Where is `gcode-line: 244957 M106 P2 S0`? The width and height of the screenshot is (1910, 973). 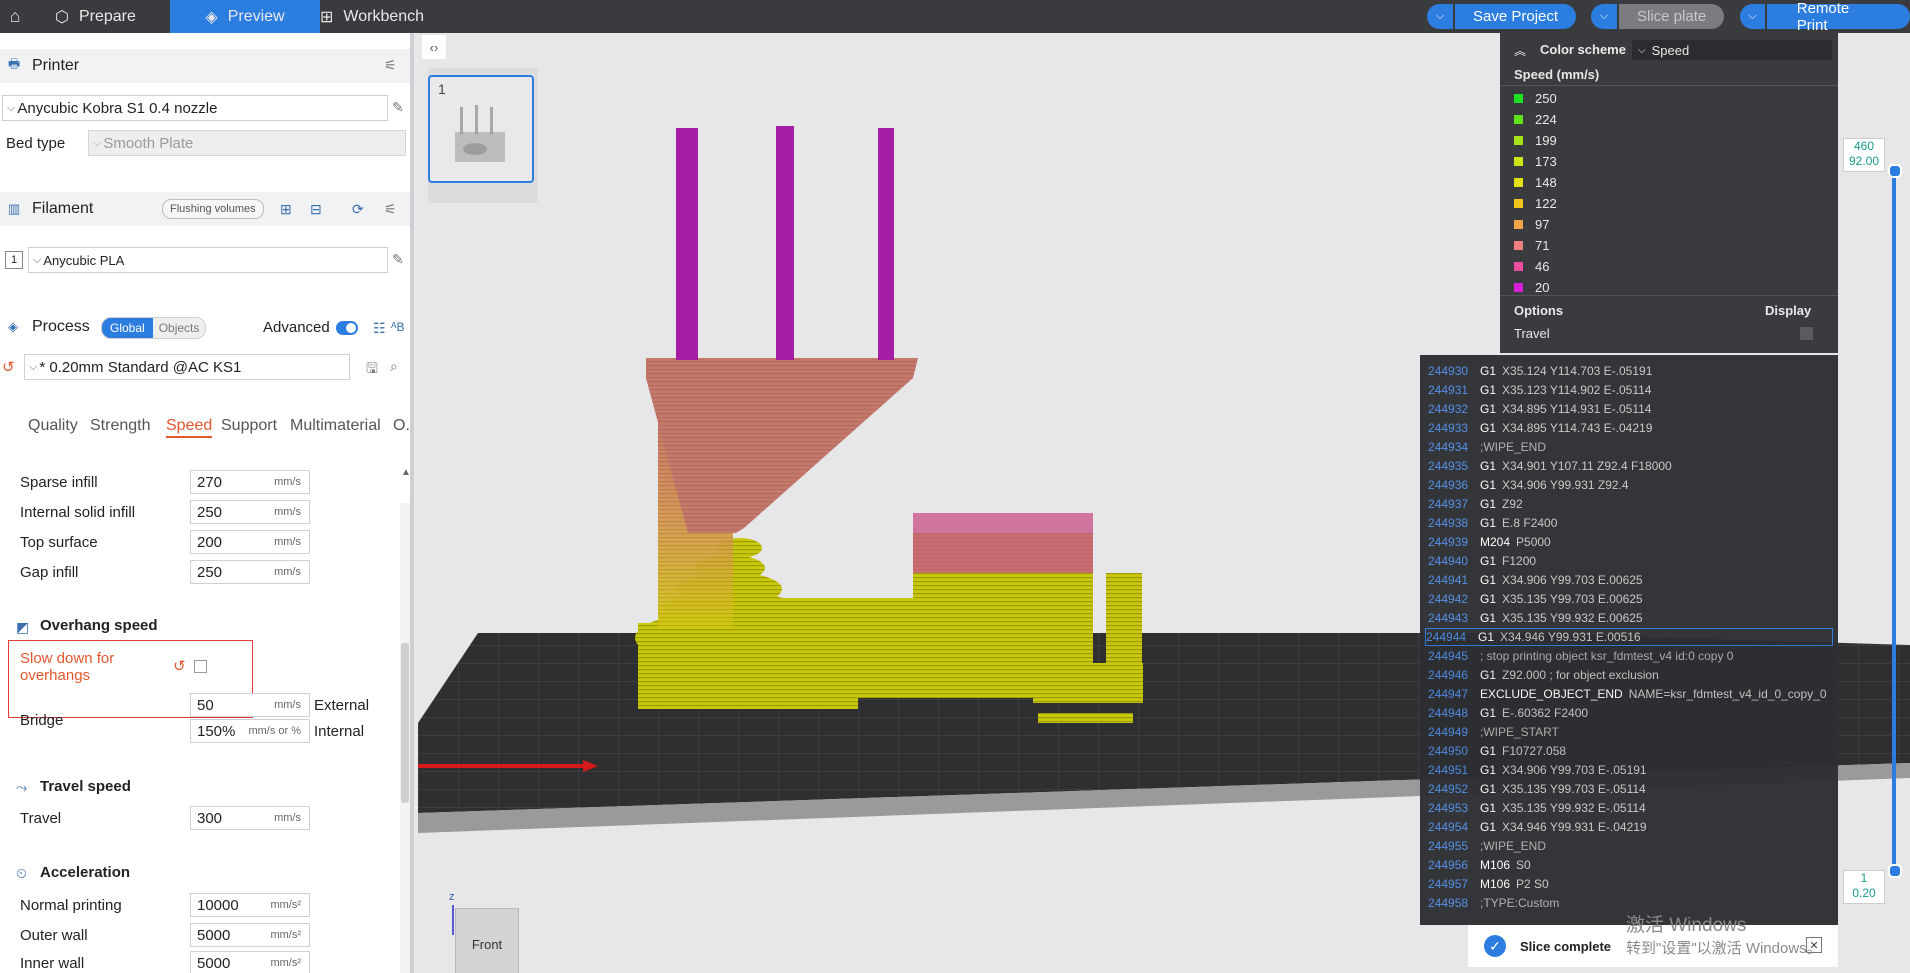 gcode-line: 244957 M106 P2 S0 is located at coordinates (1488, 884).